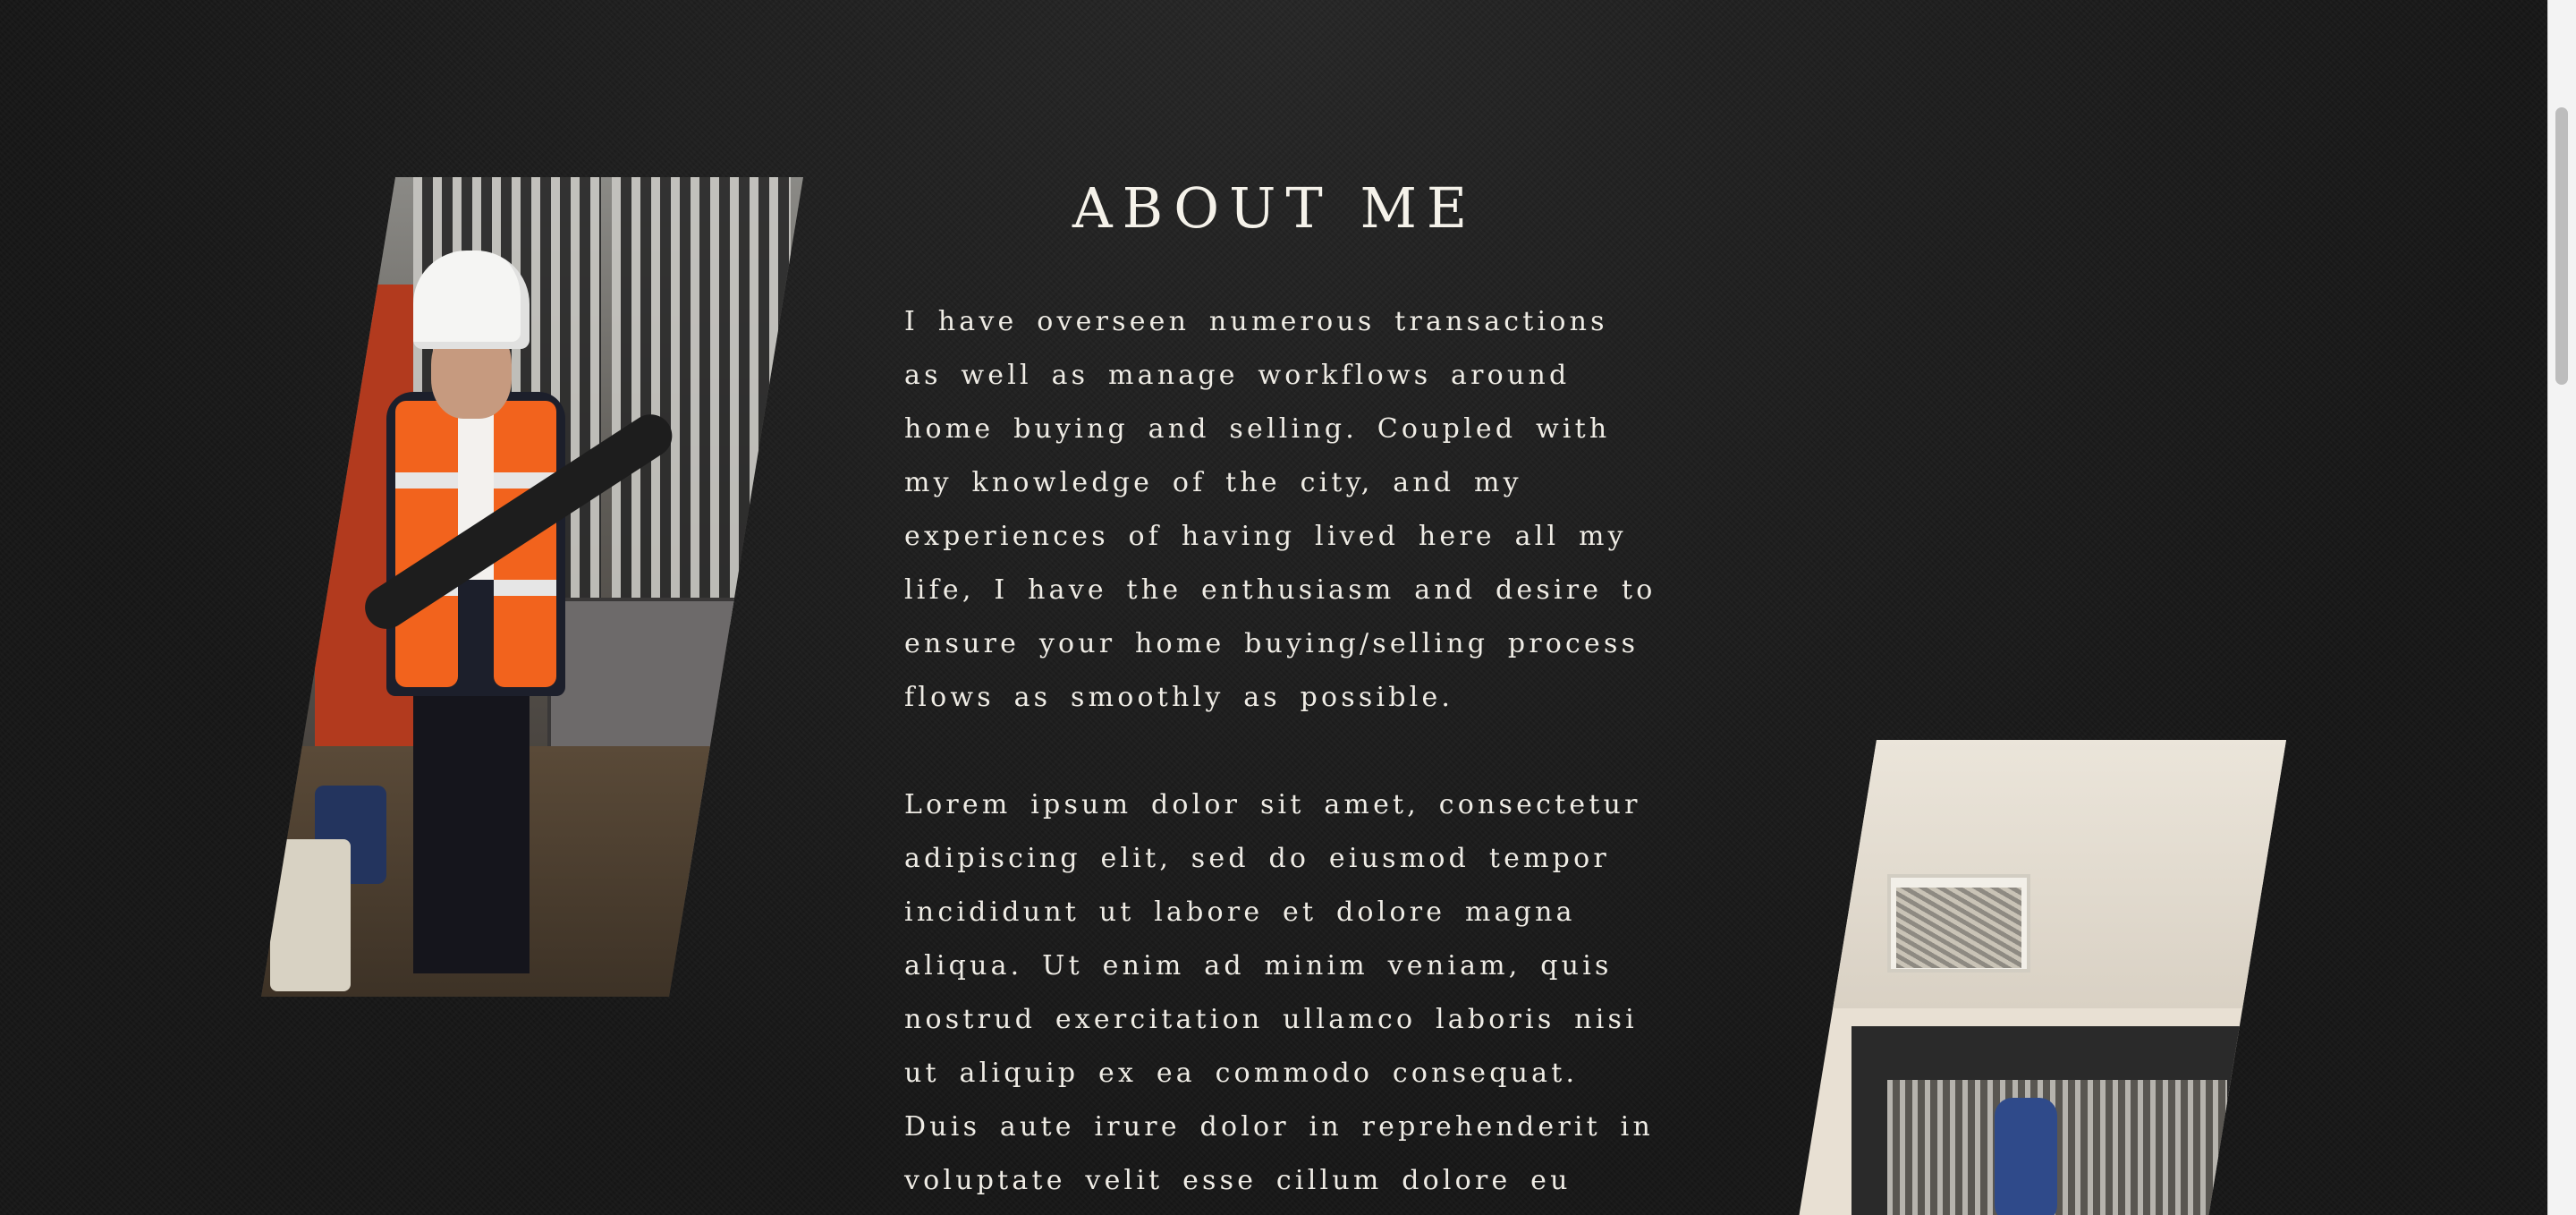  I want to click on hard-hat, so click(471, 300).